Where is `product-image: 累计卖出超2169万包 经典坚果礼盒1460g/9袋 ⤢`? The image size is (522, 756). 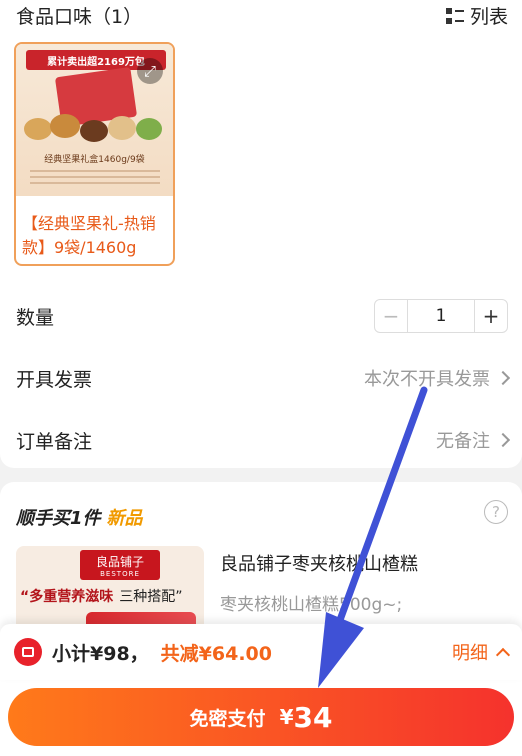
product-image: 累计卖出超2169万包 经典坚果礼盒1460g/9袋 ⤢ is located at coordinates (94, 120).